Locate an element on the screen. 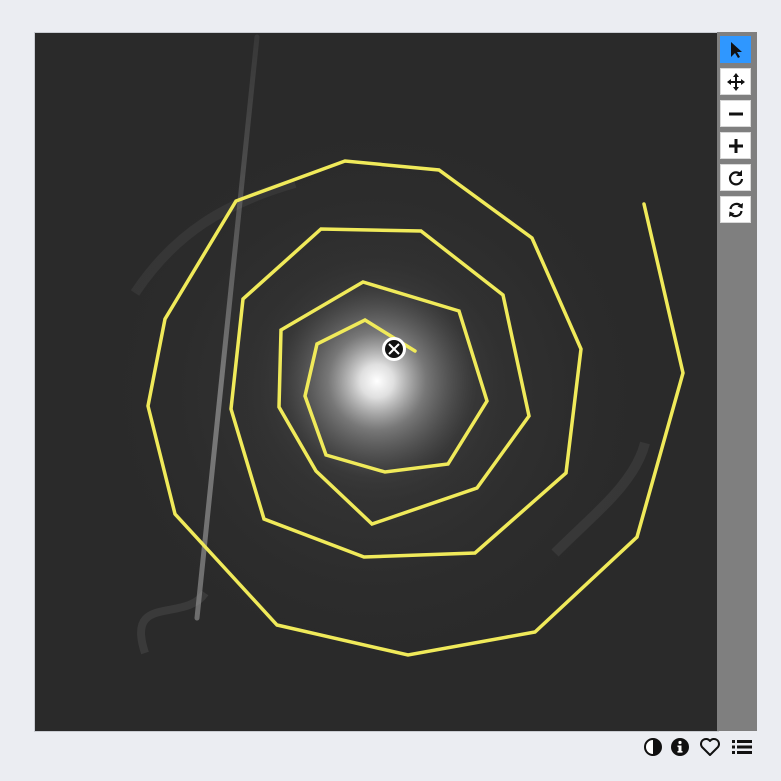 The height and width of the screenshot is (781, 781). arrow-pointer-icon is located at coordinates (736, 49).